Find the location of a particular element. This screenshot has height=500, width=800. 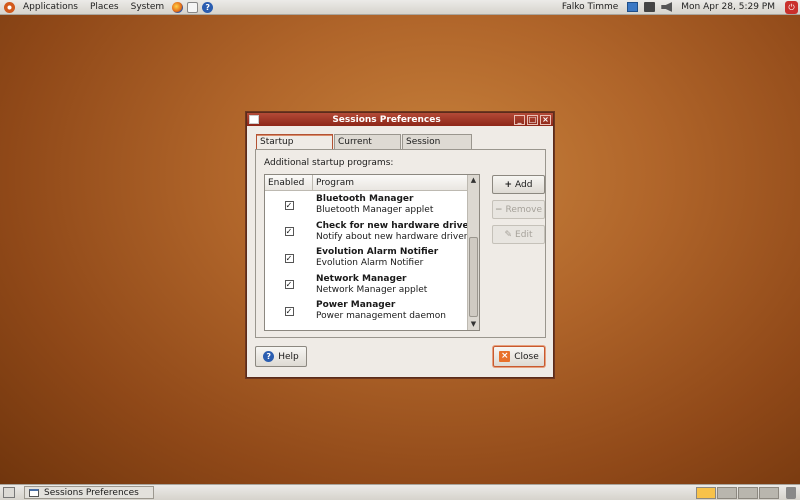

window-icon is located at coordinates (34, 492).